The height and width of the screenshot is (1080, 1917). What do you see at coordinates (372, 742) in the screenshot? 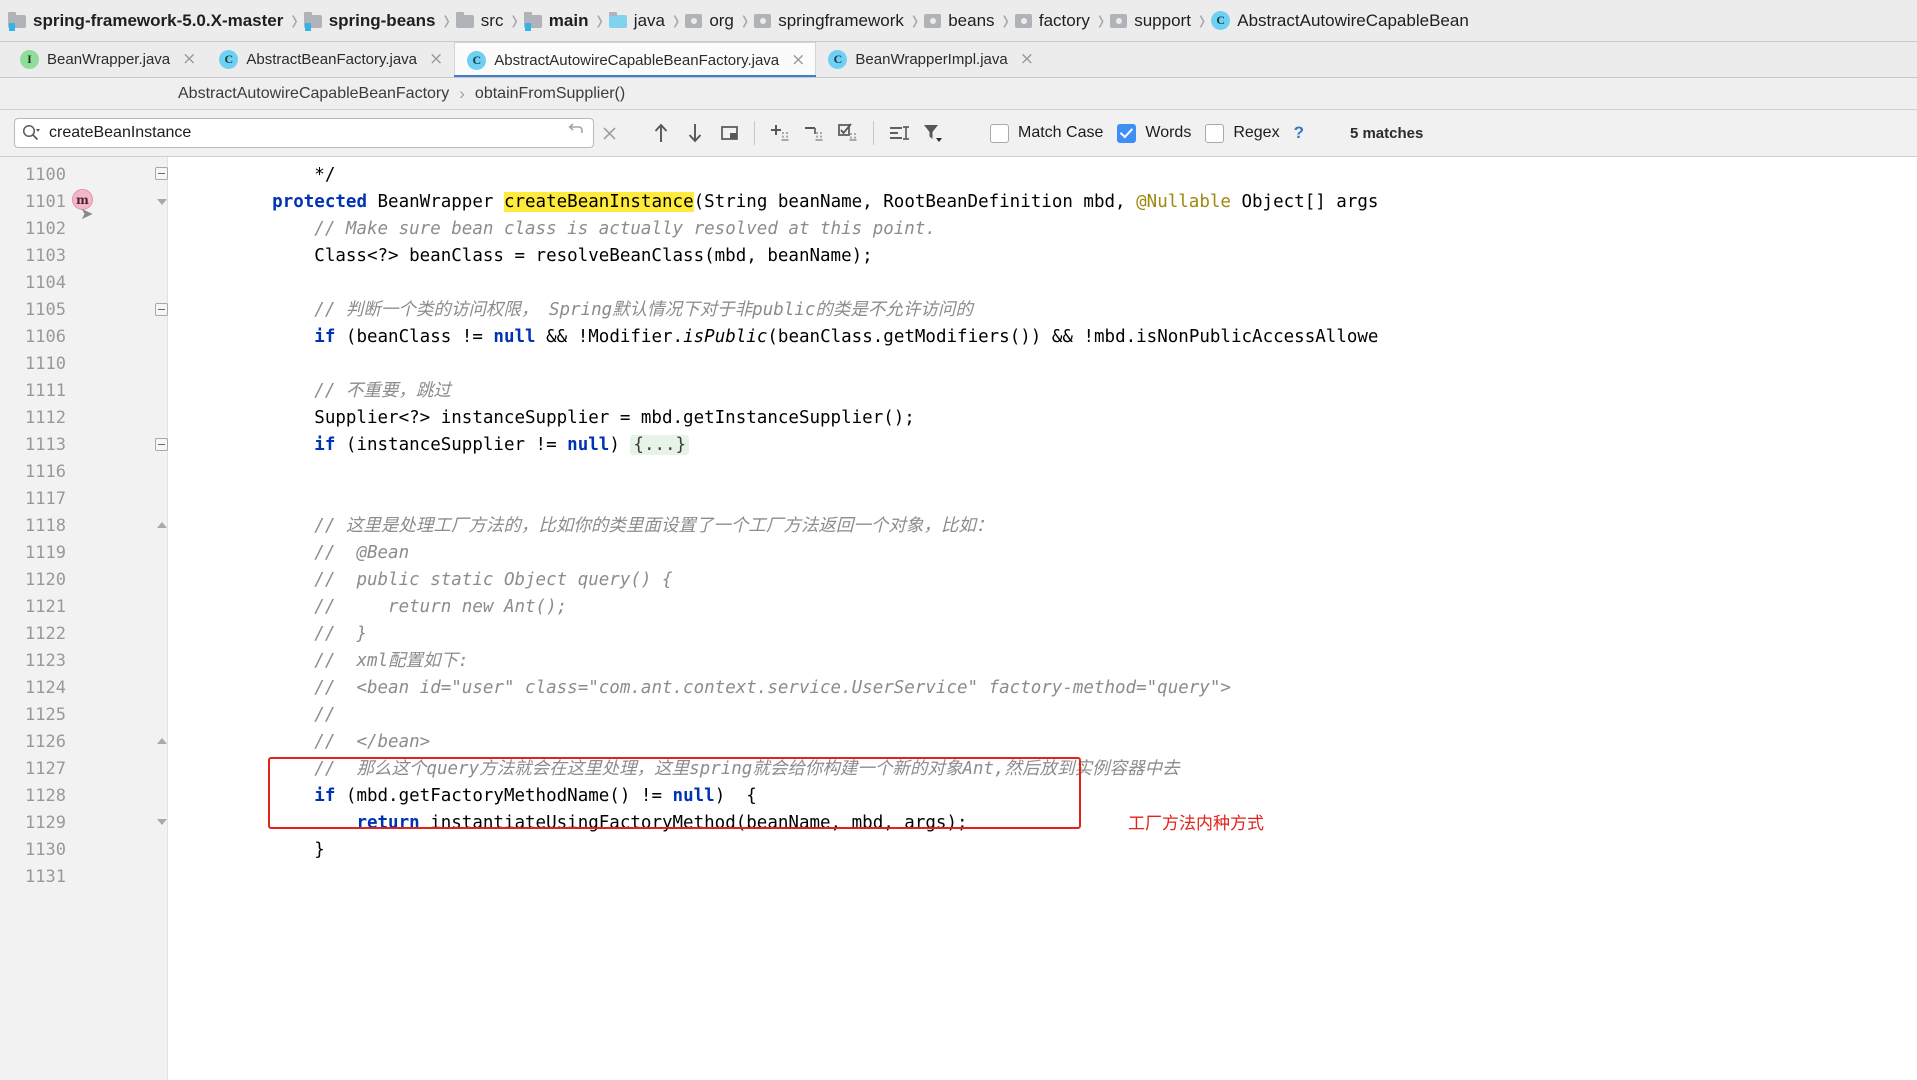
I see `code-line: // </bean>` at bounding box center [372, 742].